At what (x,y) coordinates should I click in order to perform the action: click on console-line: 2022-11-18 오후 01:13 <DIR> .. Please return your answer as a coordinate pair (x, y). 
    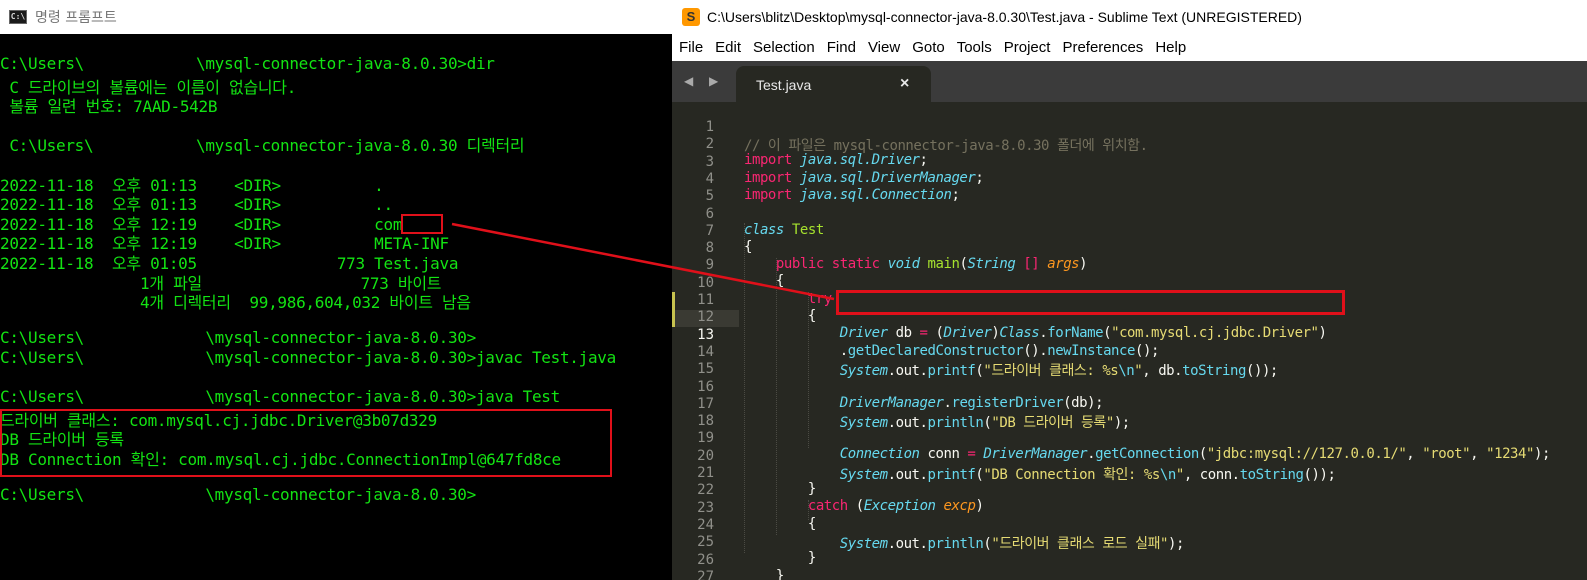
    Looking at the image, I should click on (192, 185).